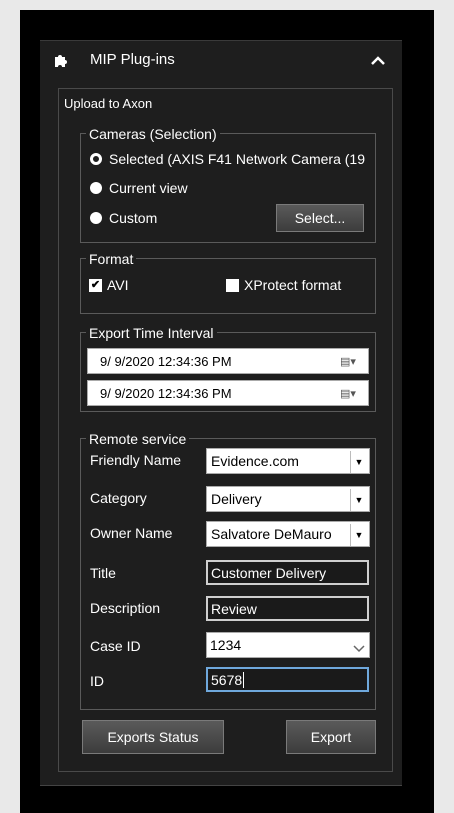 Image resolution: width=454 pixels, height=813 pixels. Describe the element at coordinates (331, 737) in the screenshot. I see `export-button: Export` at that location.